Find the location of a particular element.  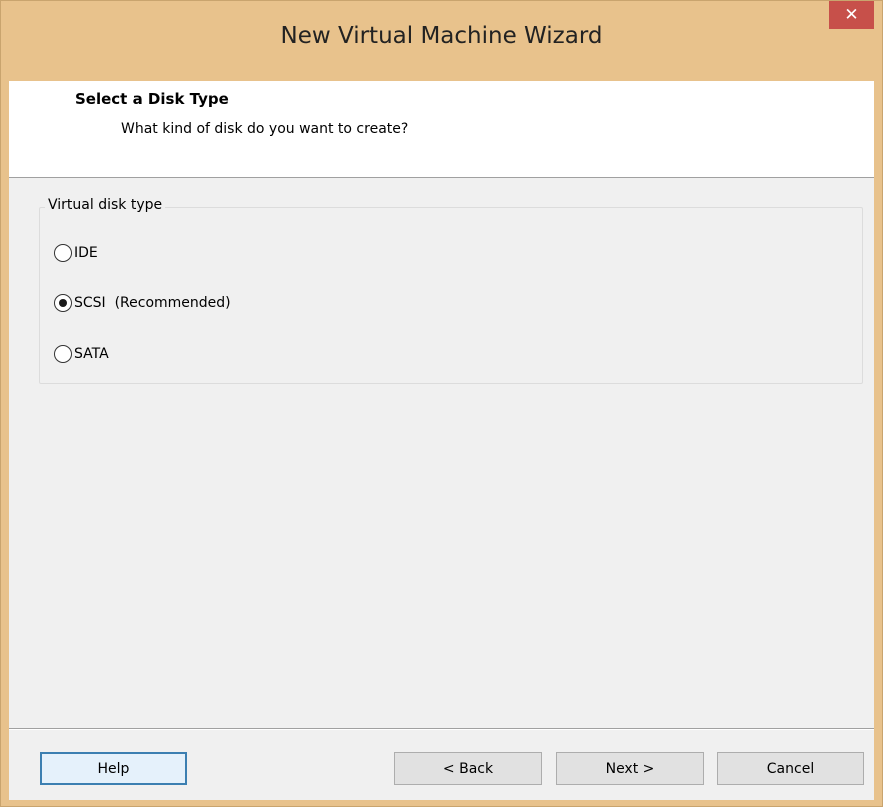

page-subtitle: What kind of disk do you want to create? is located at coordinates (265, 129).